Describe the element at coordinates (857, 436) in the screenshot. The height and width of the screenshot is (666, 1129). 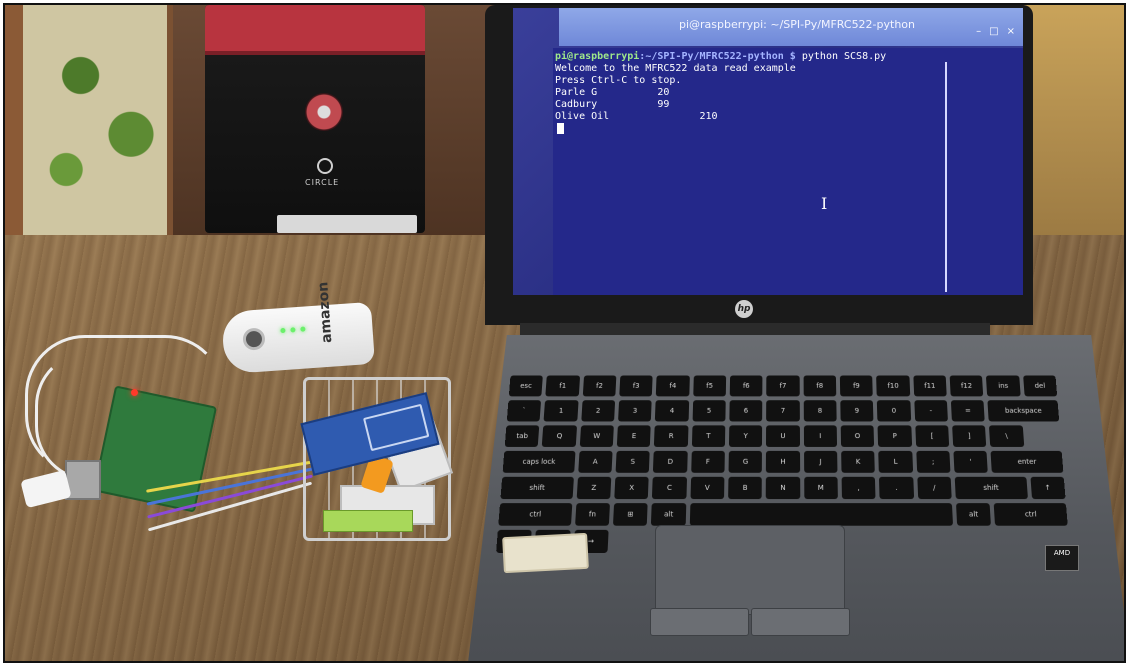
I see `key: O` at that location.